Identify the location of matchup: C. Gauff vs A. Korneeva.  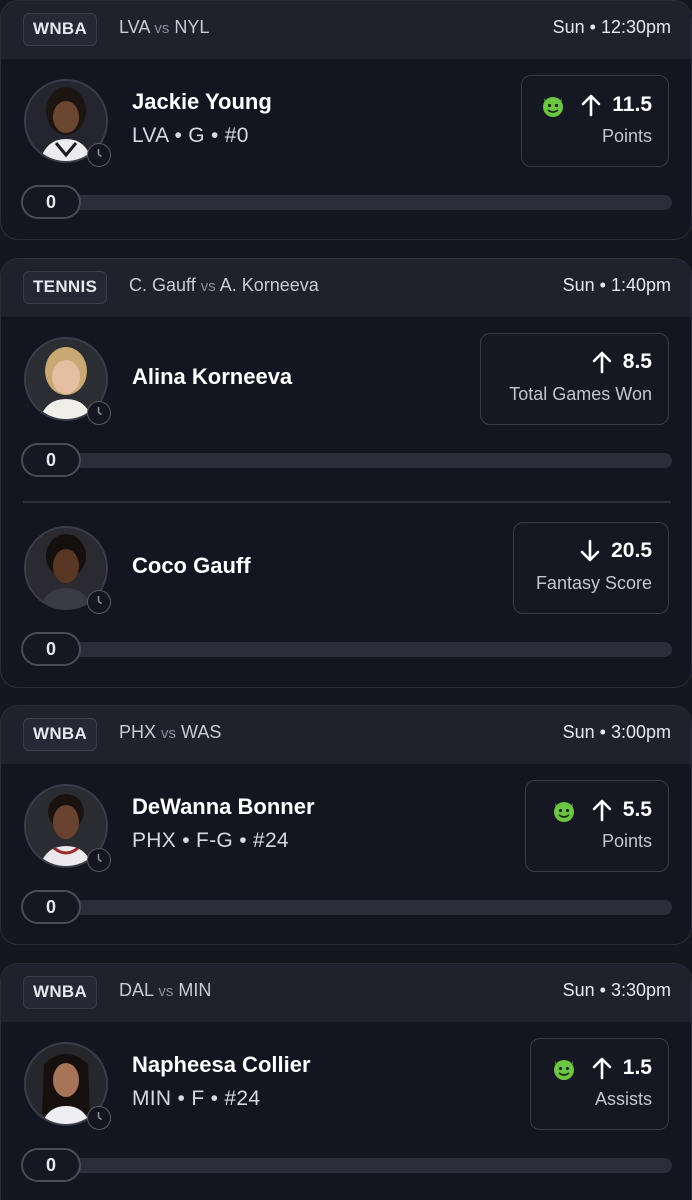
(224, 285).